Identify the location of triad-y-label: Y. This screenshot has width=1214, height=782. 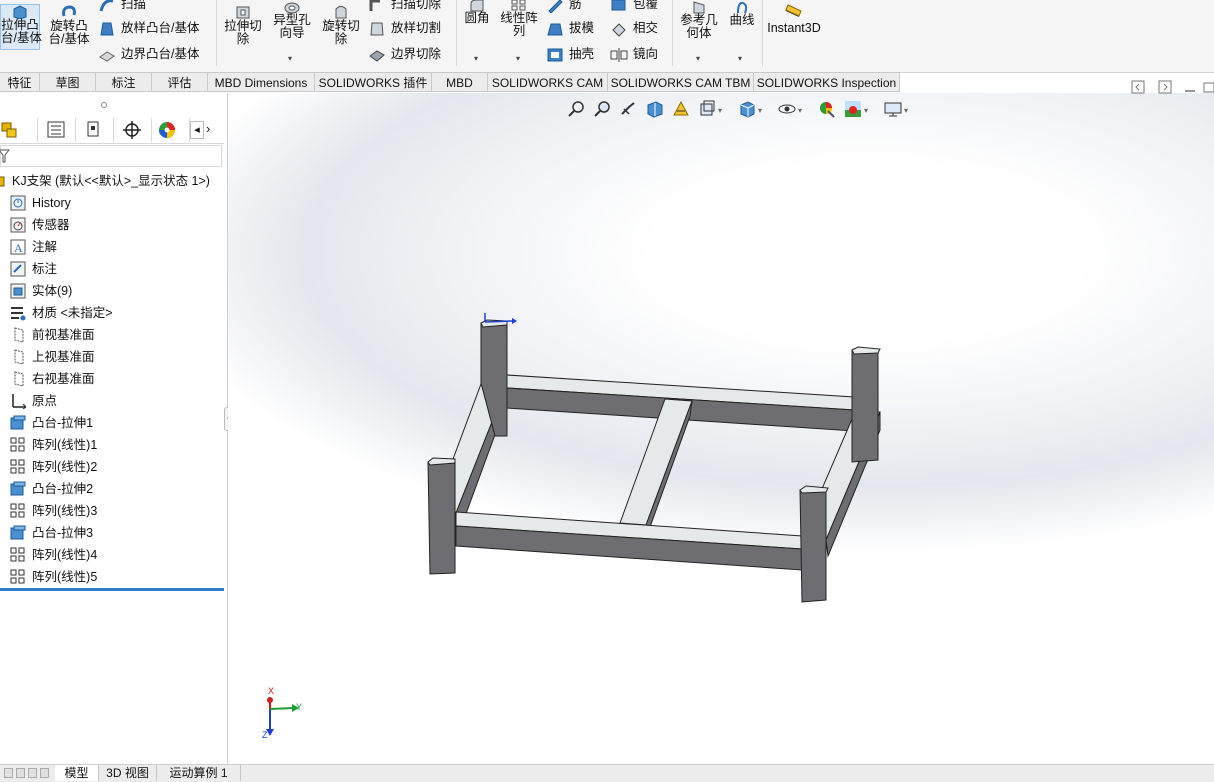
(299, 707).